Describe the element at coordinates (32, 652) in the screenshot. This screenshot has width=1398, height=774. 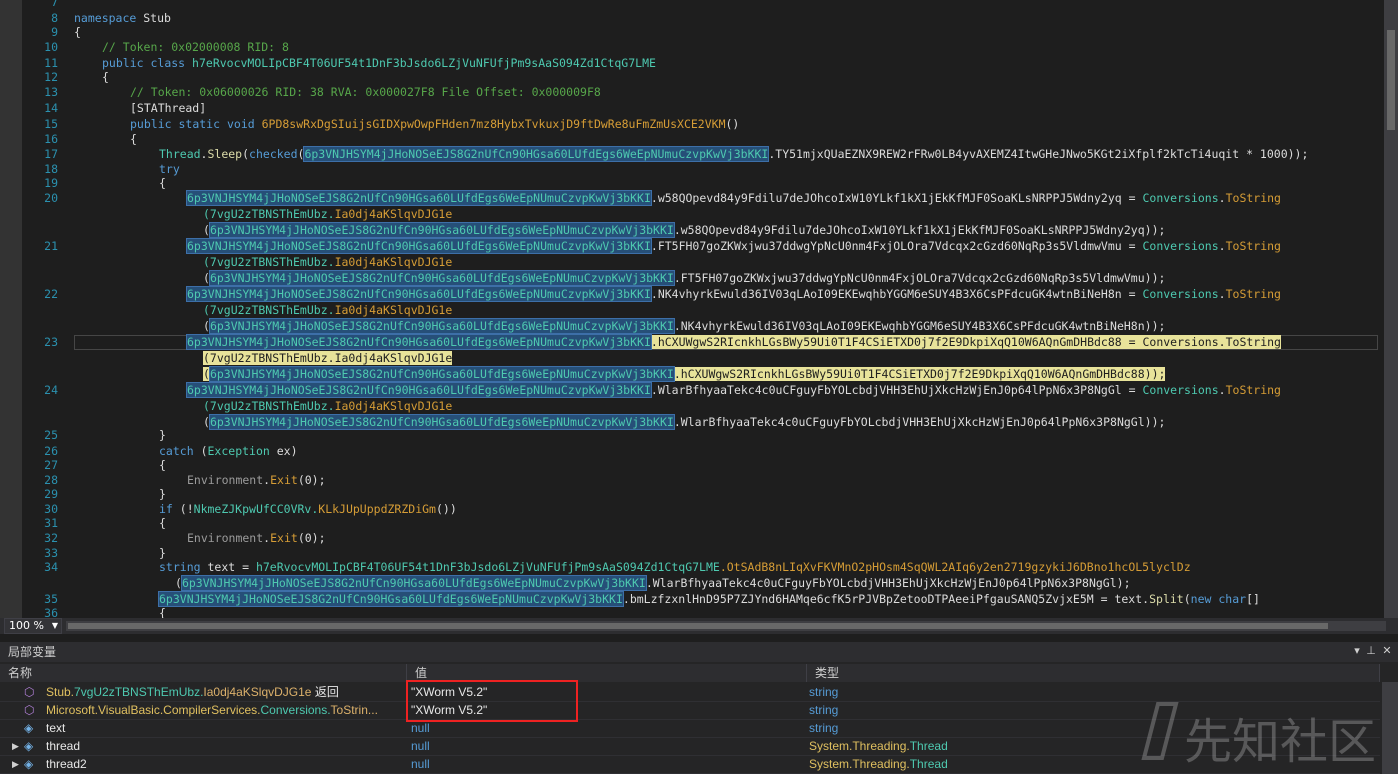
I see `panel-title: 局部变量` at that location.